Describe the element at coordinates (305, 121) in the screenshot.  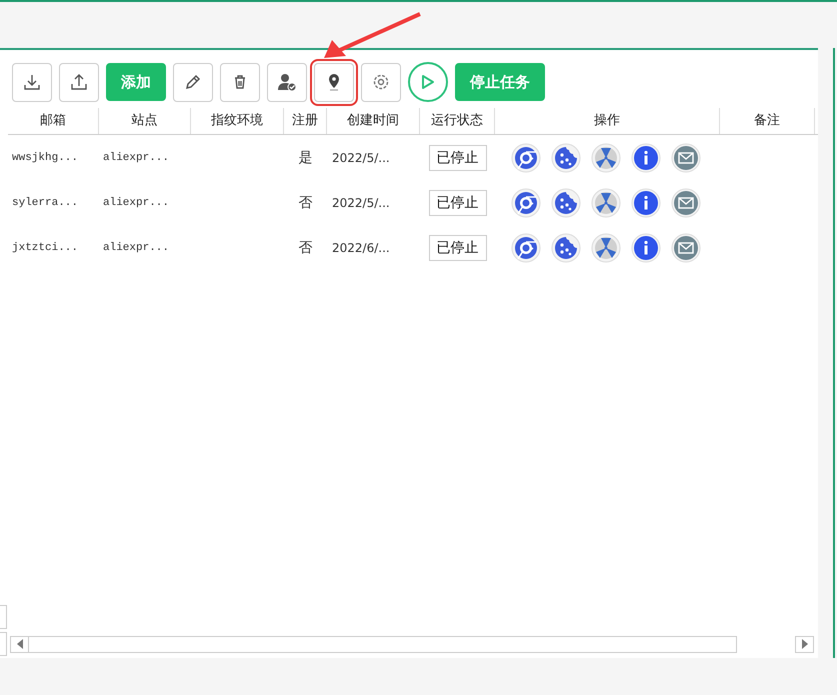
I see `column-header: 注册` at that location.